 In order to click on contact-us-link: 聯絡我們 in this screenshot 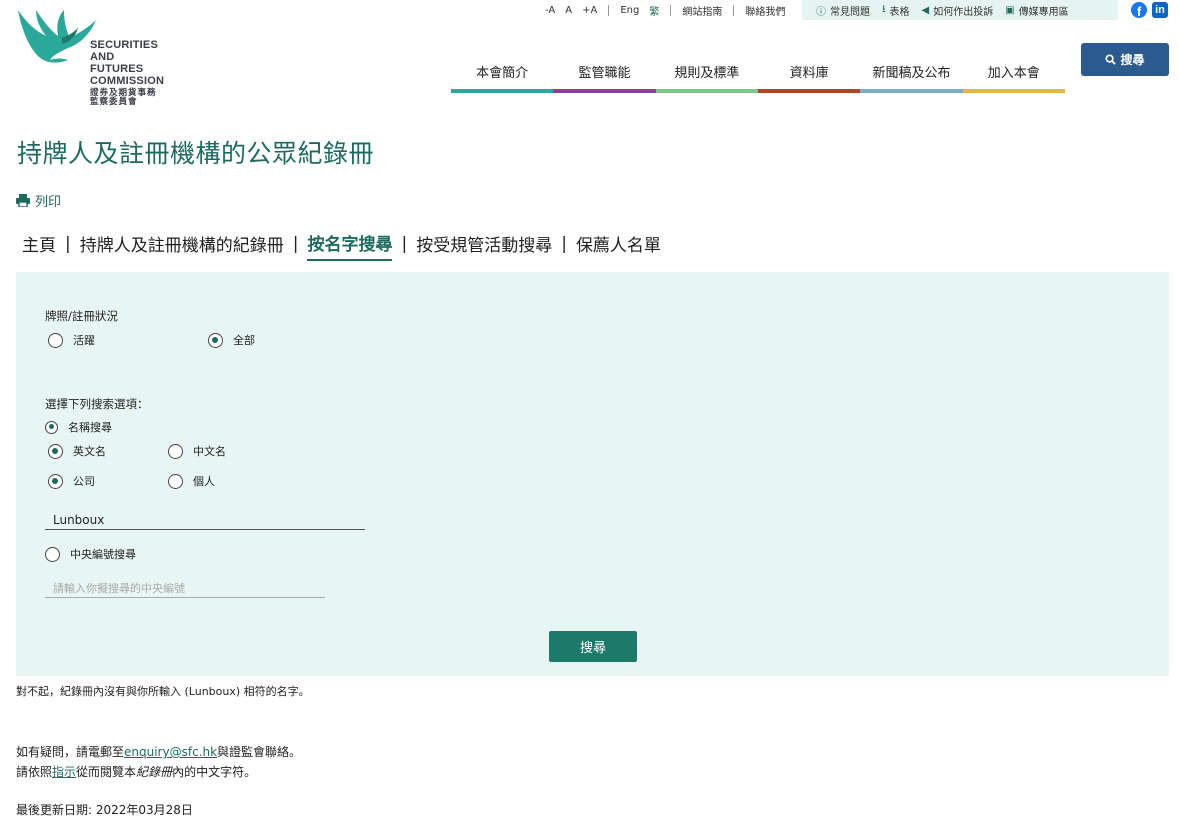, I will do `click(765, 10)`.